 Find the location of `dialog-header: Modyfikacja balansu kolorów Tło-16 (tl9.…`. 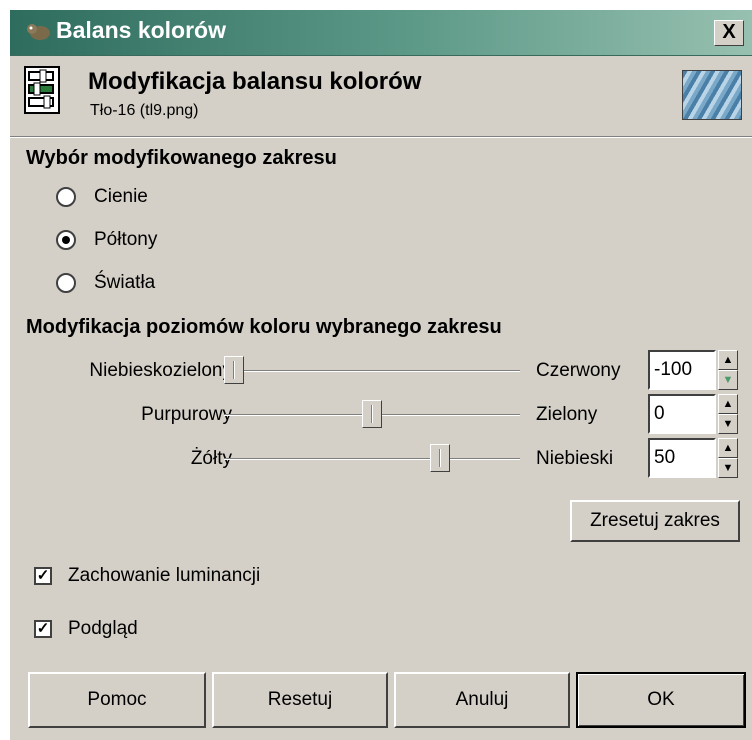

dialog-header: Modyfikacja balansu kolorów Tło-16 (tl9.… is located at coordinates (381, 96).